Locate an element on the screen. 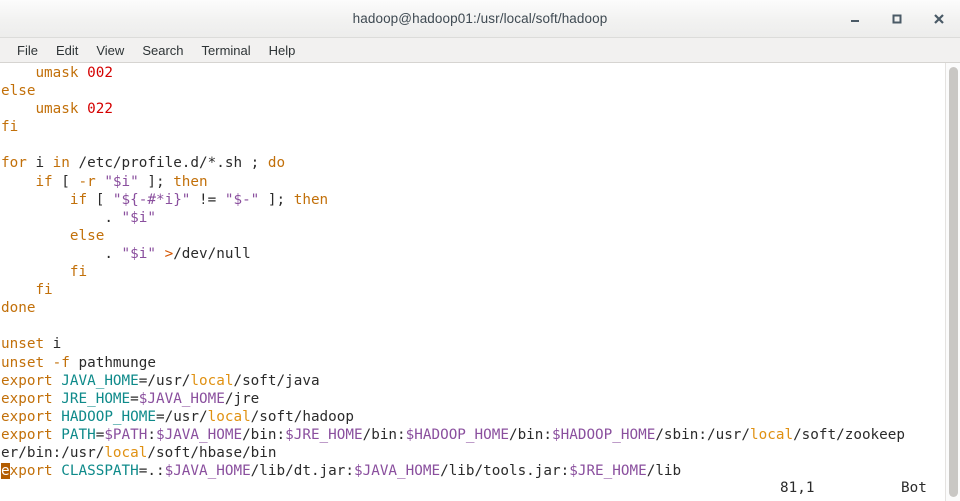 Image resolution: width=960 pixels, height=501 pixels. terminal-line: er/bin:/usr/local/soft/hbase/bin is located at coordinates (139, 452).